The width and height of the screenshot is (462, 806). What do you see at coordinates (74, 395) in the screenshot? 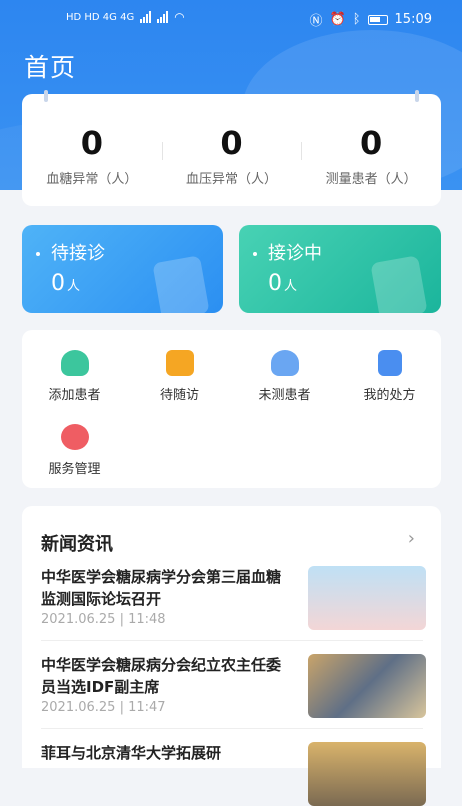
I see `shortcut-label: 添加患者` at bounding box center [74, 395].